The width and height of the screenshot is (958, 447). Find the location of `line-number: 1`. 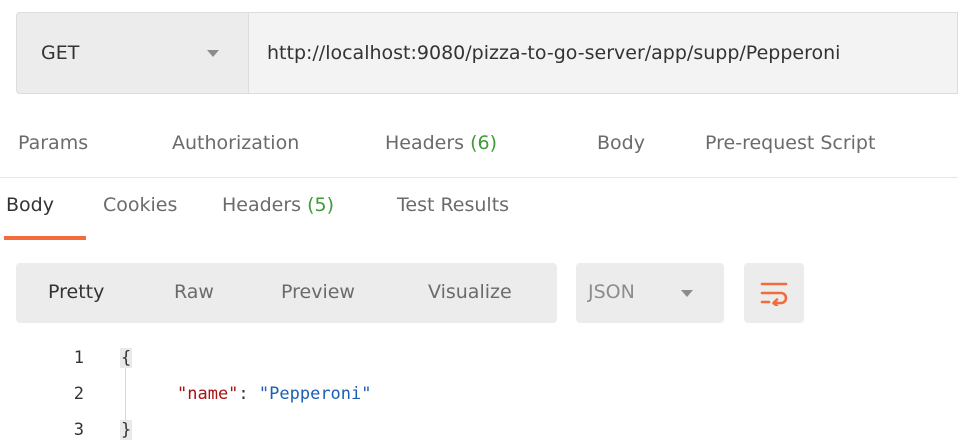

line-number: 1 is located at coordinates (78, 358).